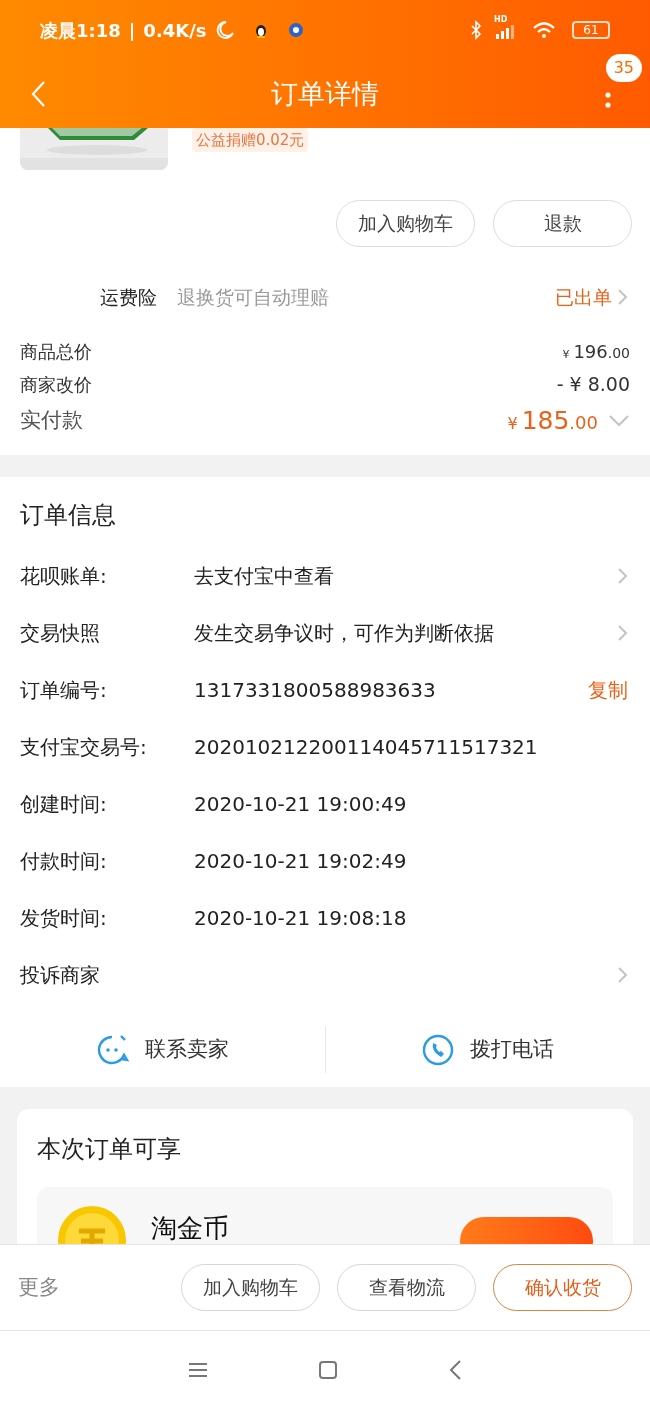 This screenshot has height=1408, width=650. What do you see at coordinates (64, 861) in the screenshot?
I see `info-label: 付款时间:` at bounding box center [64, 861].